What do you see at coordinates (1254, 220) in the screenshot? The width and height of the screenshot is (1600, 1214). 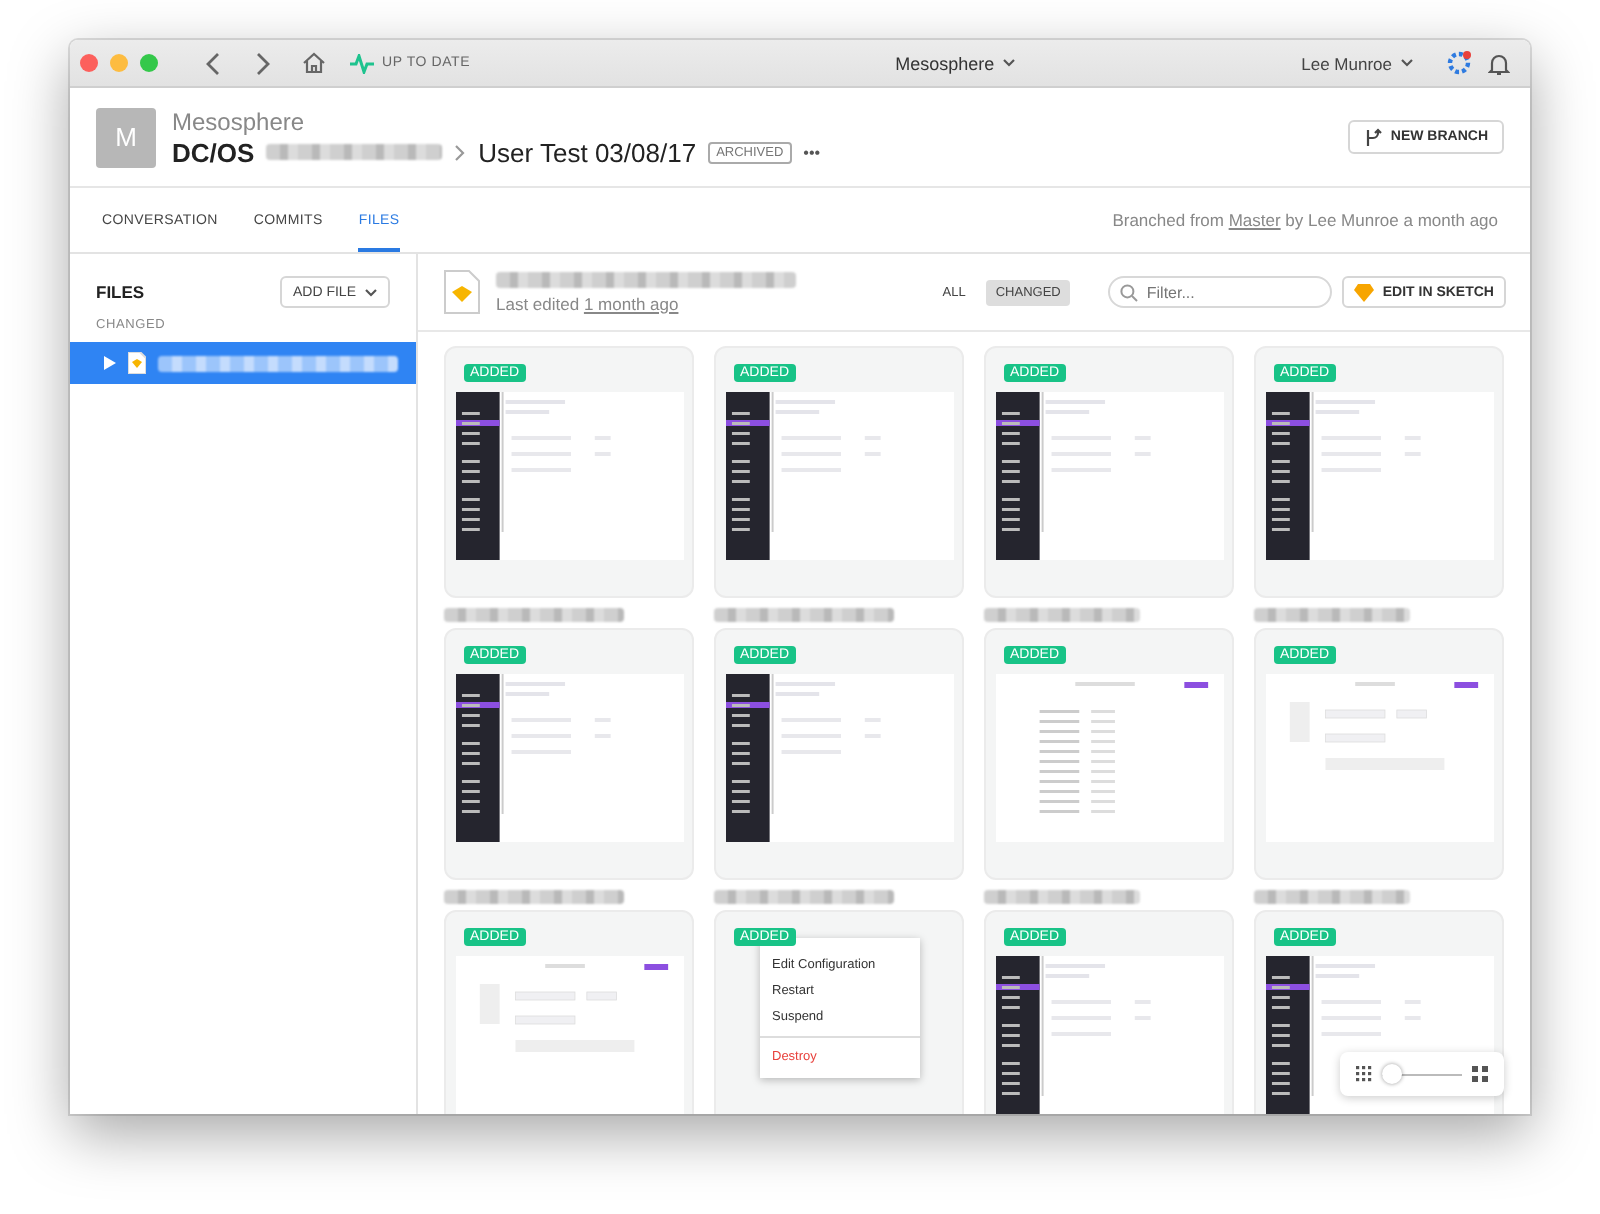 I see `master-link: Master` at bounding box center [1254, 220].